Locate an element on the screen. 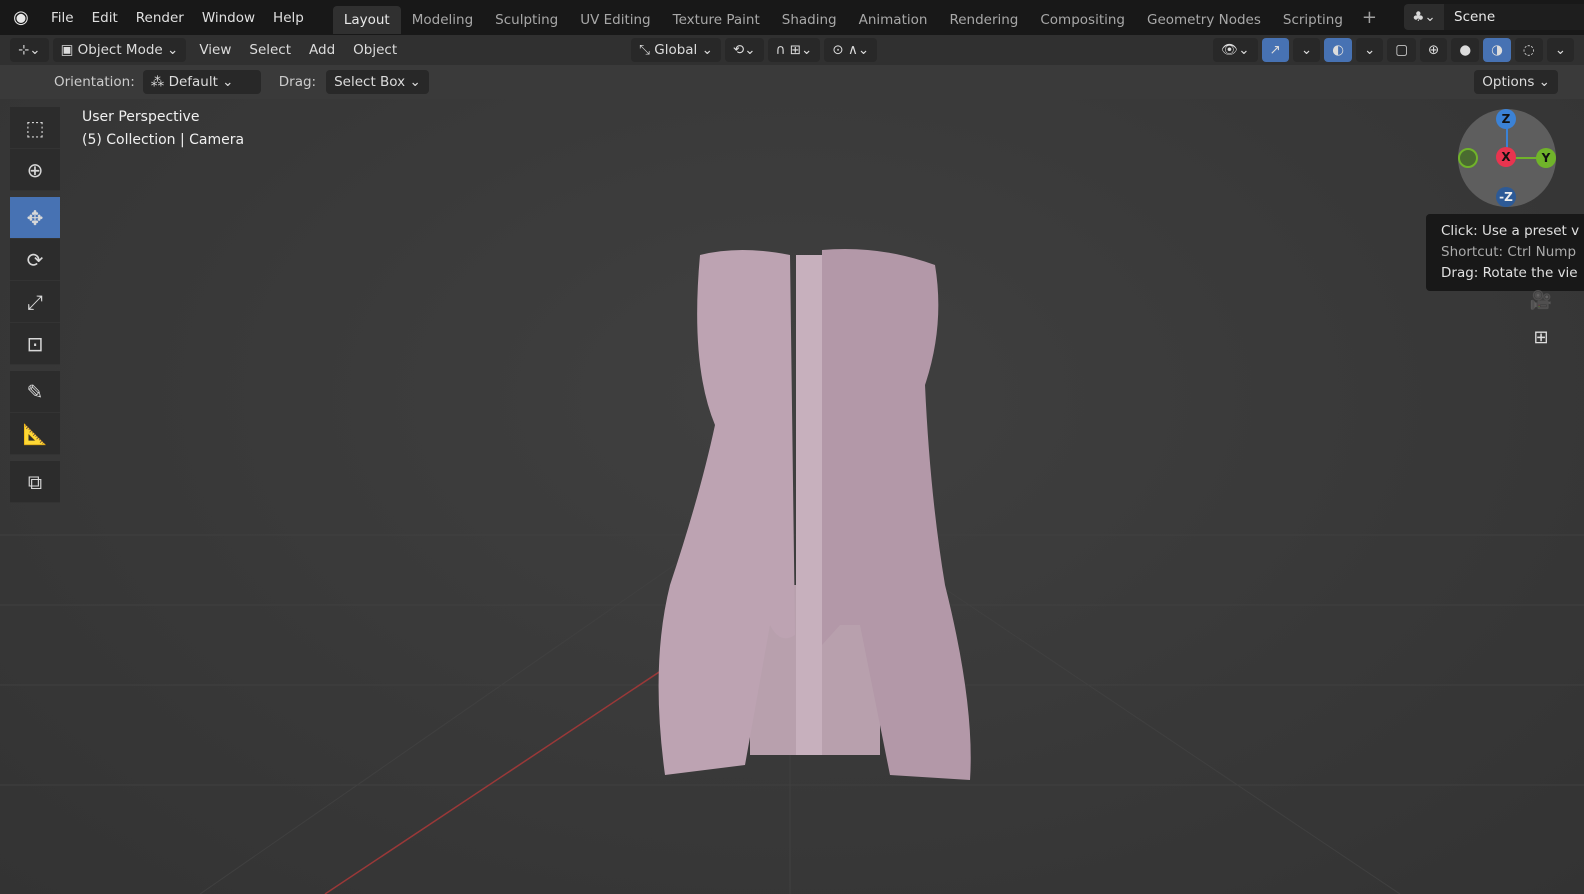 The height and width of the screenshot is (894, 1584). tool-shelf: ⬚ ⊕ ✥ ⟳ ⤢ ⊡ ✎ 📐 ⧉ is located at coordinates (35, 305).